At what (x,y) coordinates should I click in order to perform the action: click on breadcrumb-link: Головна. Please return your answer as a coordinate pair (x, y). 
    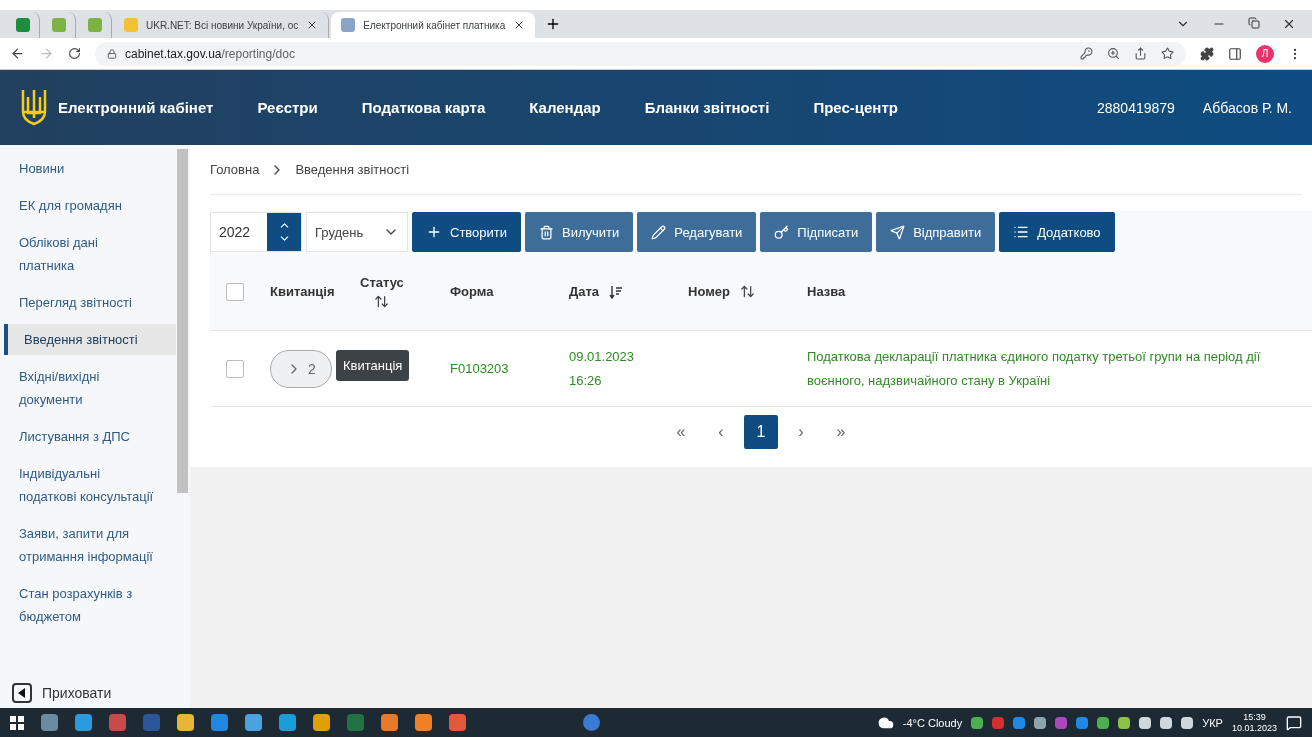
    Looking at the image, I should click on (235, 169).